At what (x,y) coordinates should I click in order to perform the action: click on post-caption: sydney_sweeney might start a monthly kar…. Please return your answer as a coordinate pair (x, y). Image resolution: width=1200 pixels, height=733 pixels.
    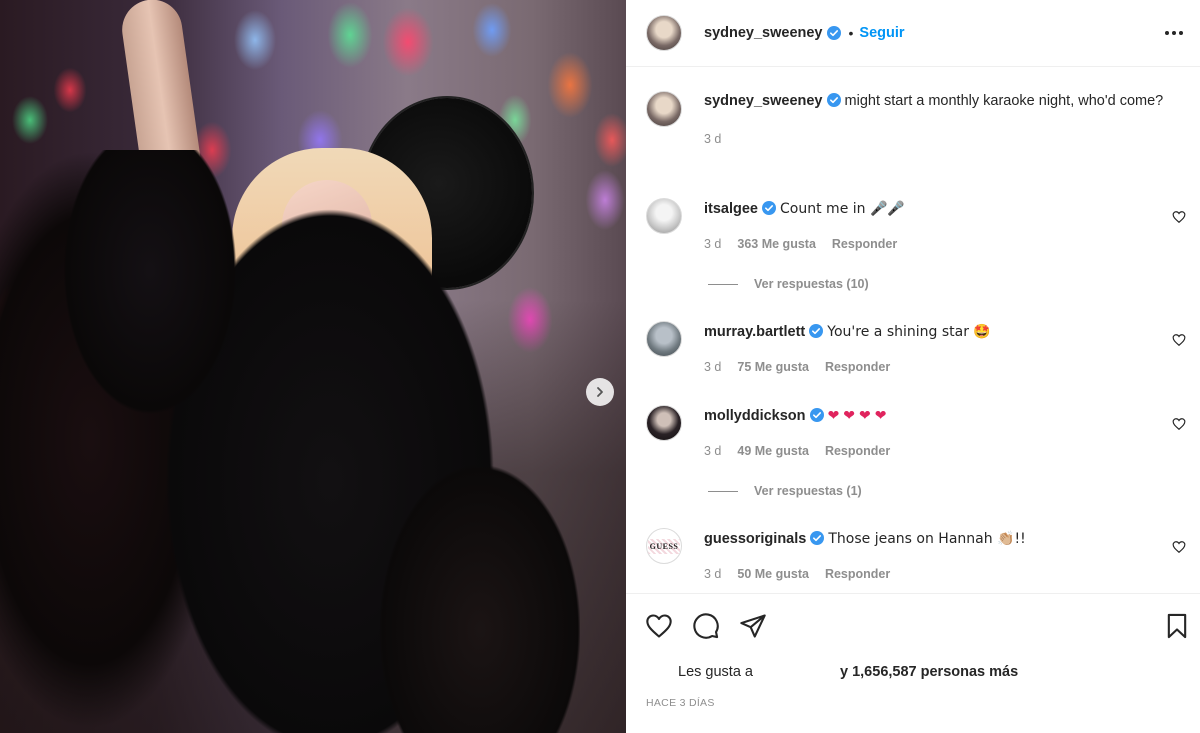
    Looking at the image, I should click on (916, 120).